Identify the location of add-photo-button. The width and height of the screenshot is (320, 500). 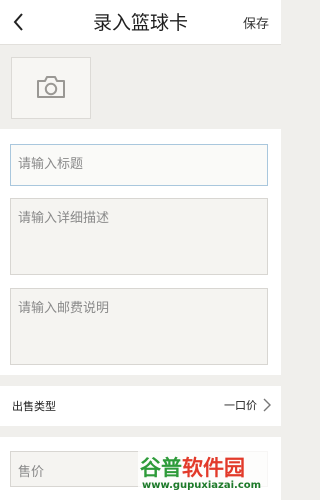
(51, 88).